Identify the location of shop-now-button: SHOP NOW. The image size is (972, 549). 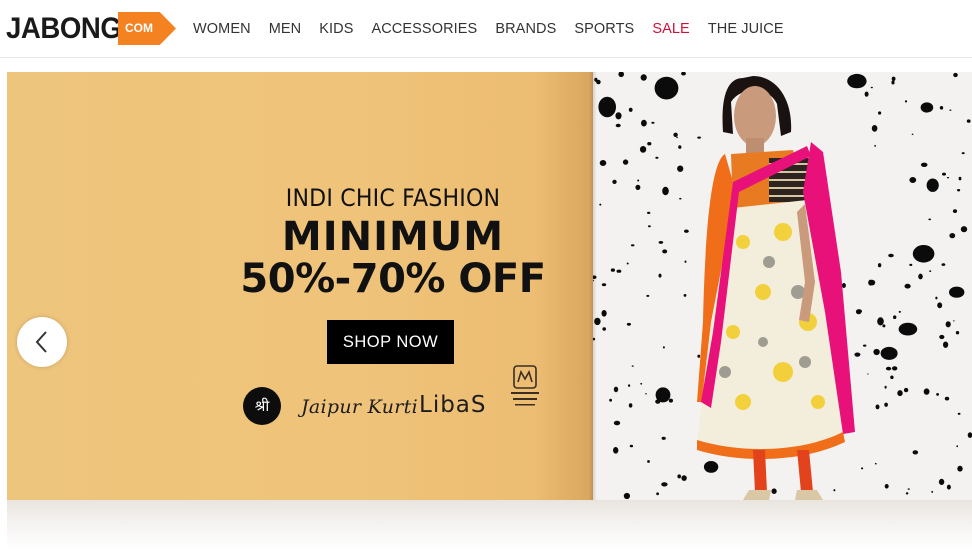
(390, 342).